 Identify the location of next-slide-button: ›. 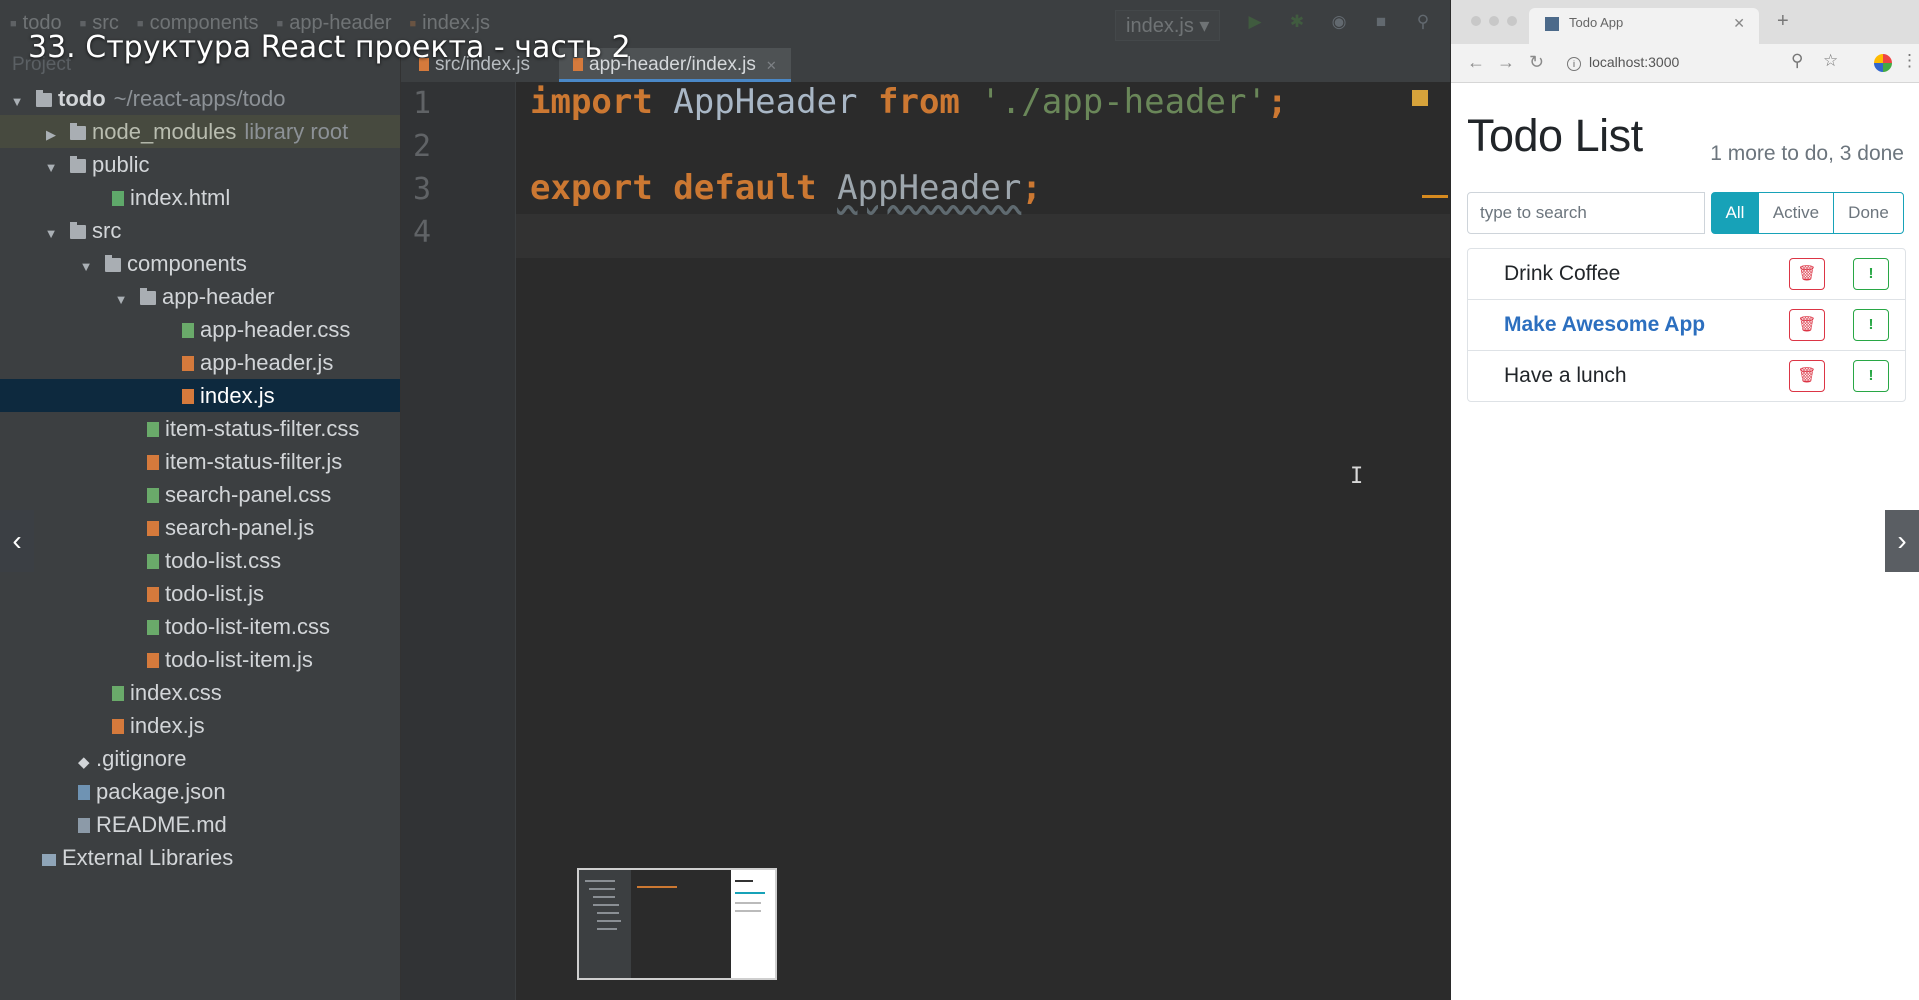
(1902, 541).